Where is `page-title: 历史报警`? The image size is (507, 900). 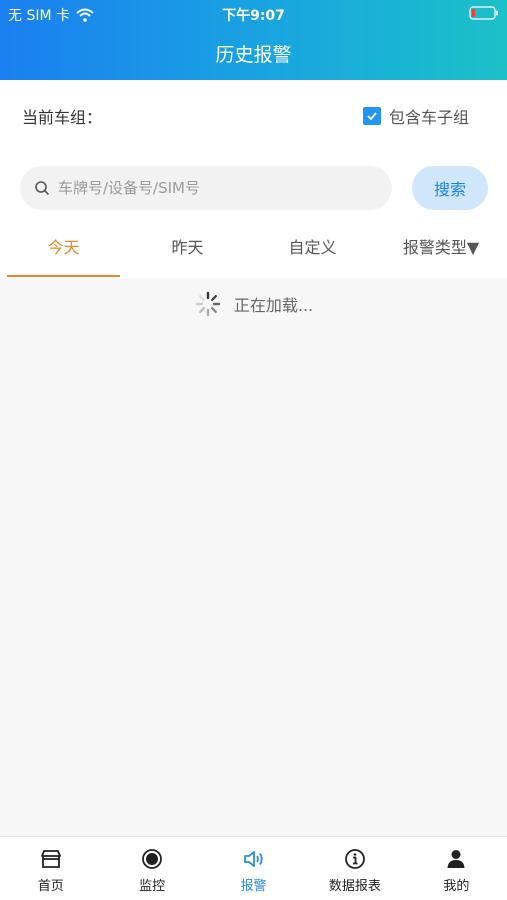 page-title: 历史报警 is located at coordinates (253, 55).